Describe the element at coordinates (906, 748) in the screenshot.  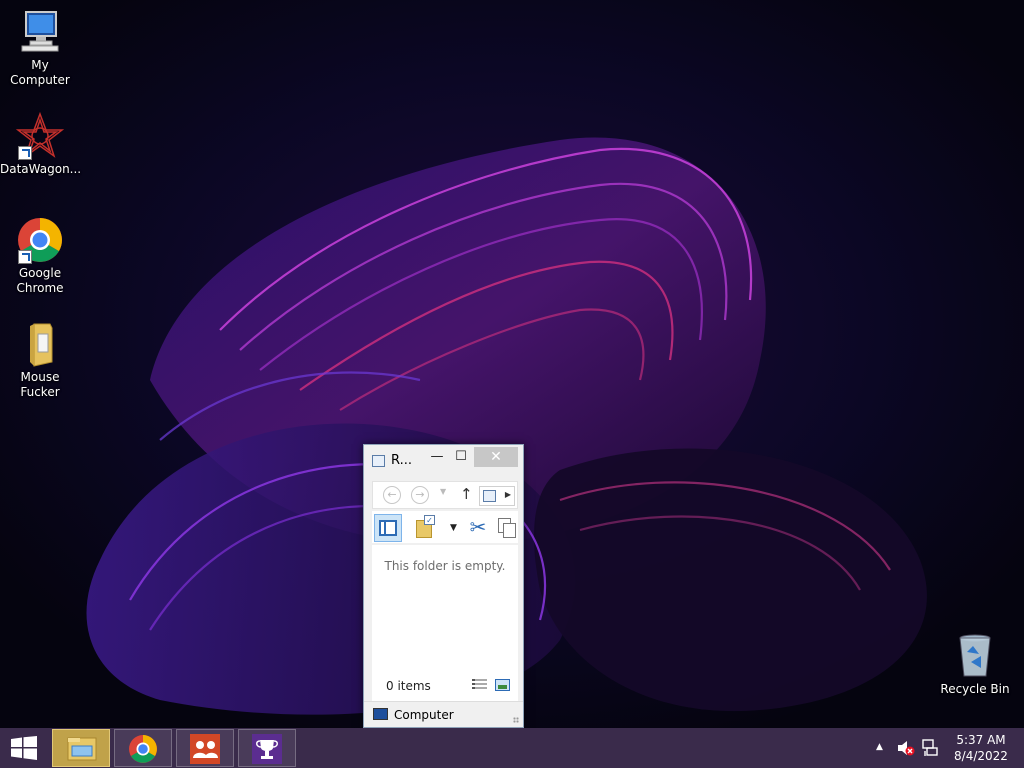
I see `volume-muted-icon` at that location.